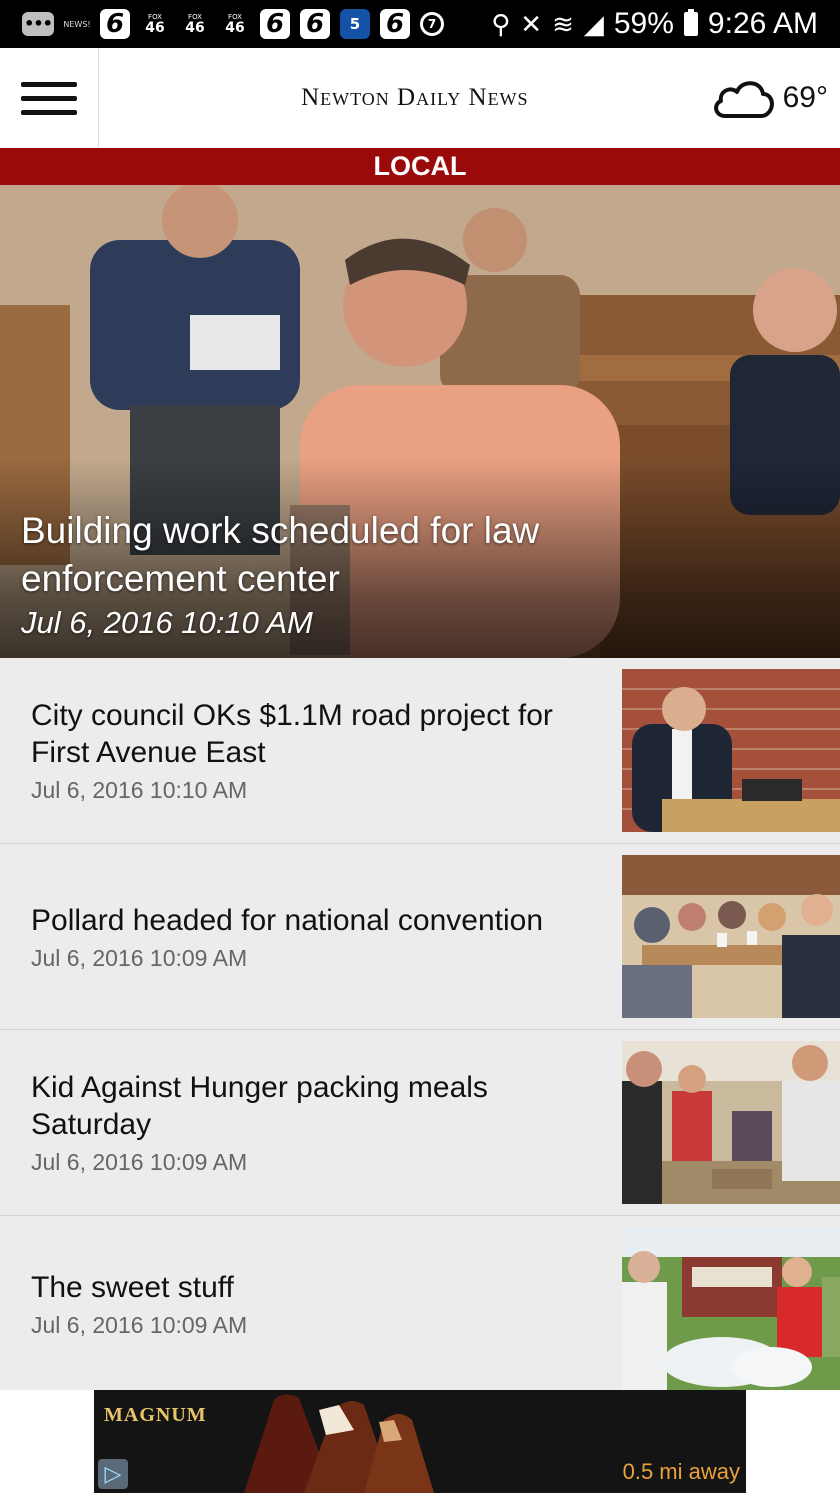 Image resolution: width=840 pixels, height=1493 pixels. What do you see at coordinates (155, 1415) in the screenshot?
I see `ad-brand: MAGNUM` at bounding box center [155, 1415].